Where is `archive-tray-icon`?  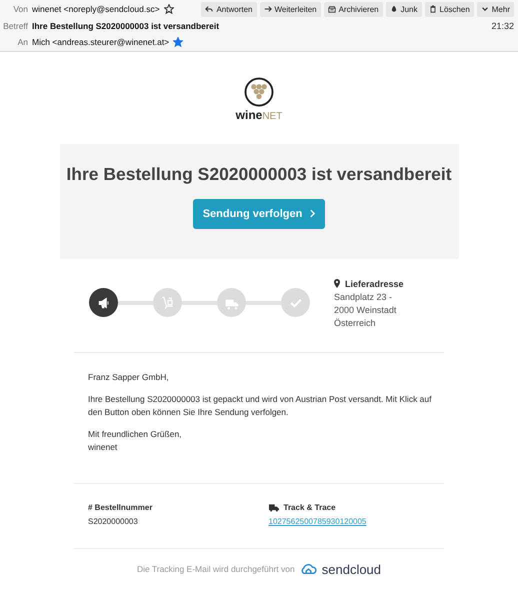
archive-tray-icon is located at coordinates (332, 9).